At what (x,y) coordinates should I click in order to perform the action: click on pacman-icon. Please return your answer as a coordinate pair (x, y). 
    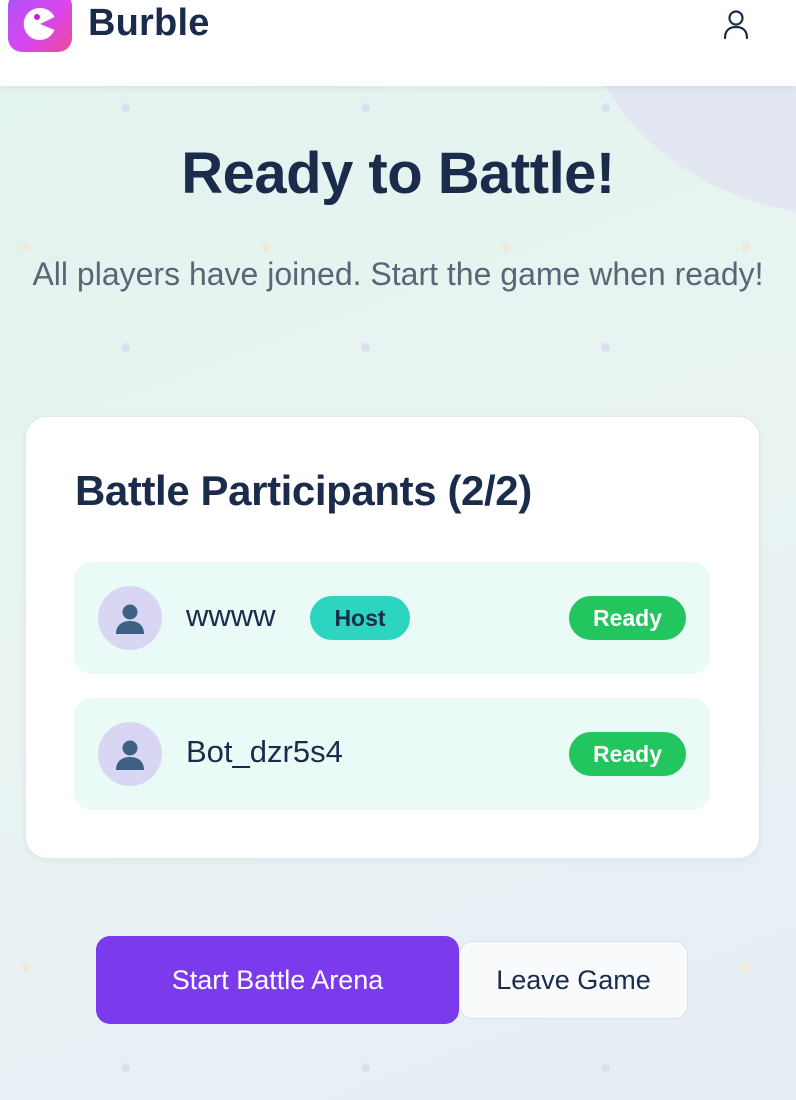
    Looking at the image, I should click on (39, 23).